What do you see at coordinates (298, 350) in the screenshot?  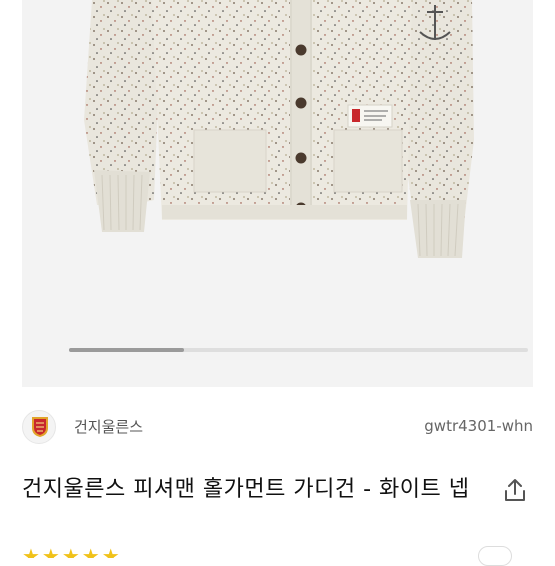 I see `gallery-scroll-track` at bounding box center [298, 350].